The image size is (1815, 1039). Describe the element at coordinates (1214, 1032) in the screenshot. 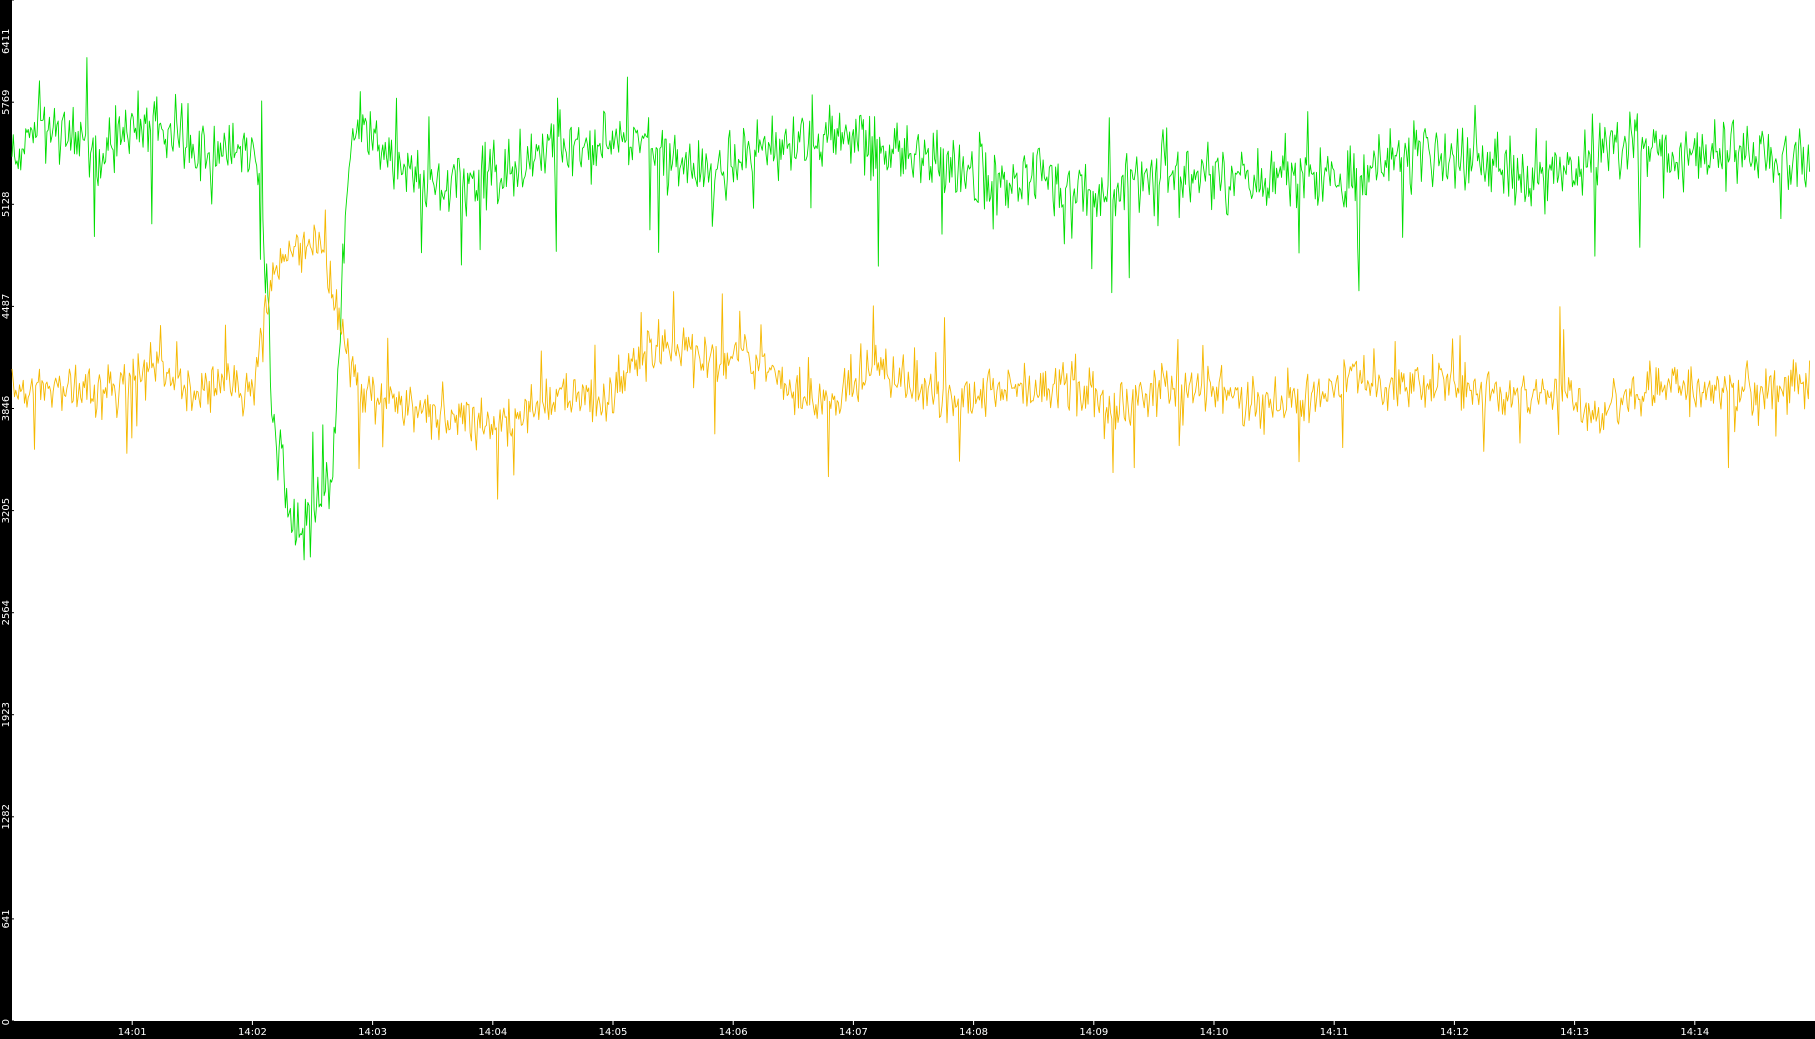

I see `x-tick-label: 14:10` at that location.